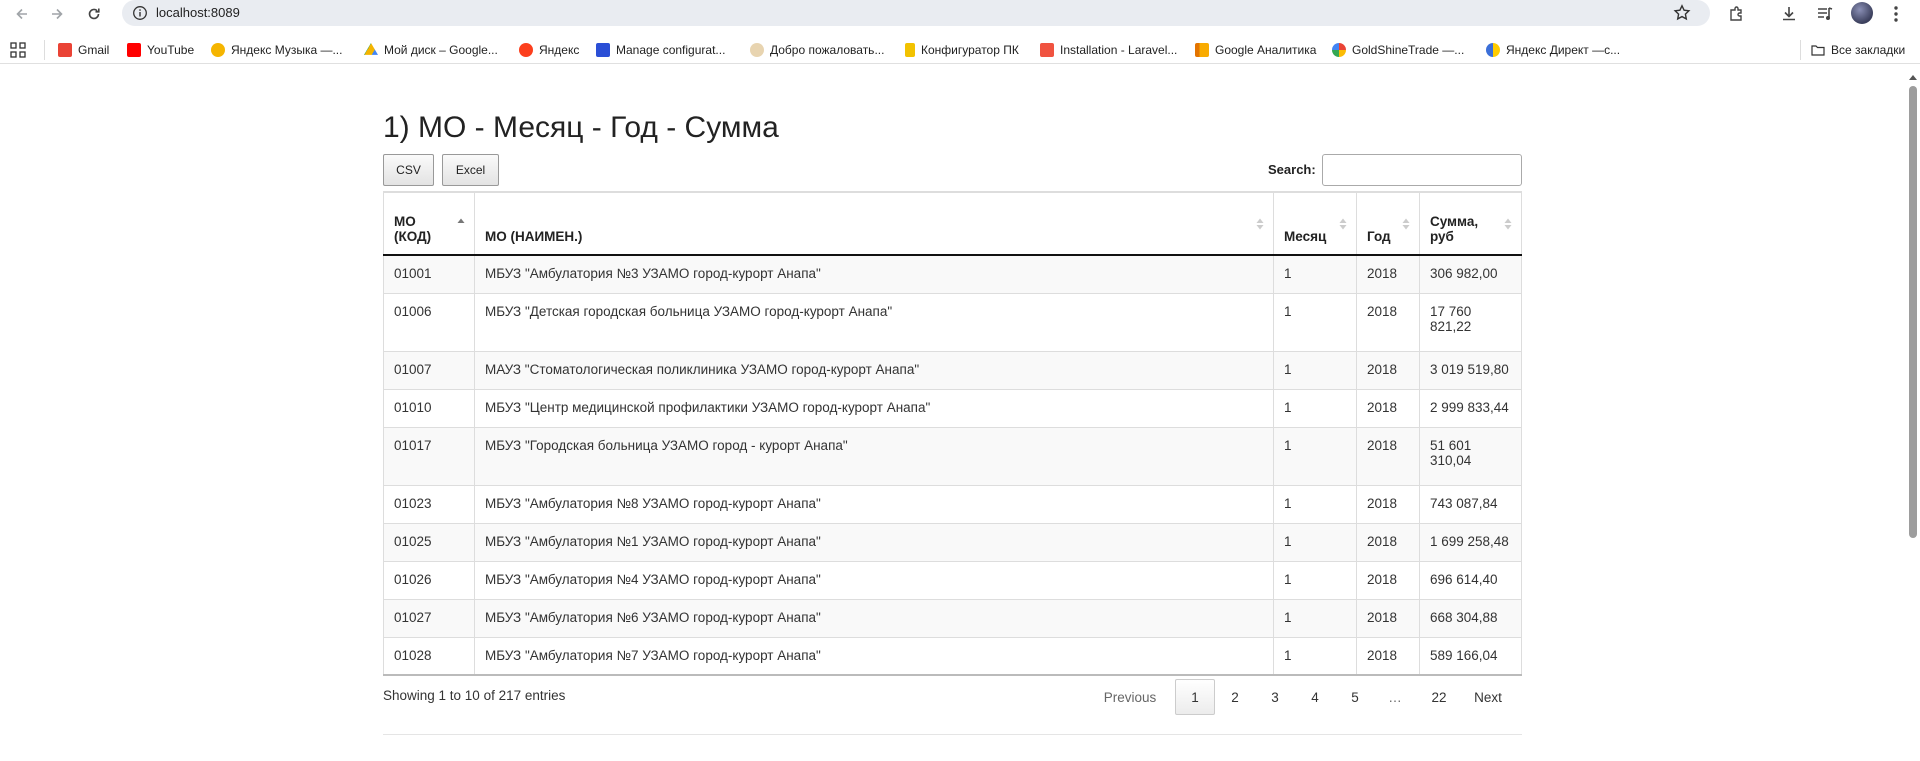 The width and height of the screenshot is (1920, 761). Describe the element at coordinates (1470, 456) in the screenshot. I see `cell-sum: 51 601 310,04` at that location.